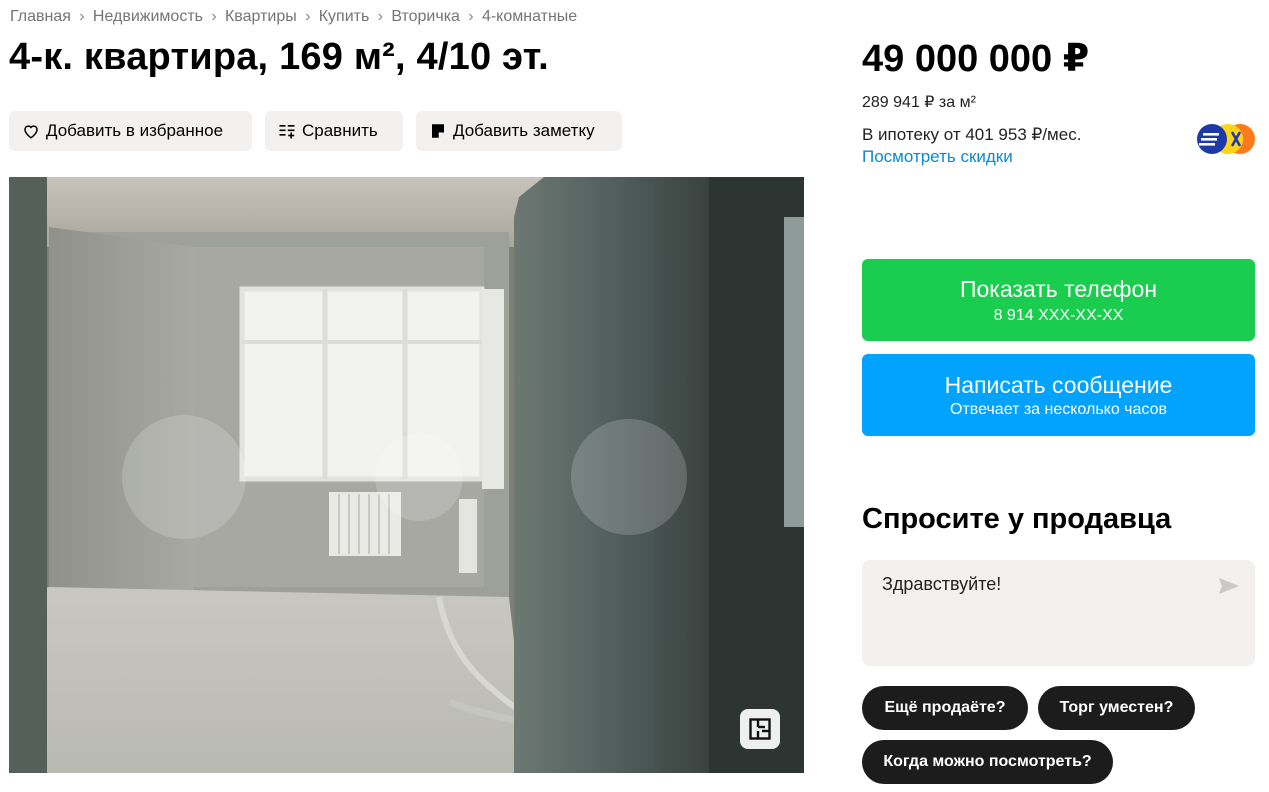  I want to click on breadcrumb-item-home: Главная, so click(40, 17).